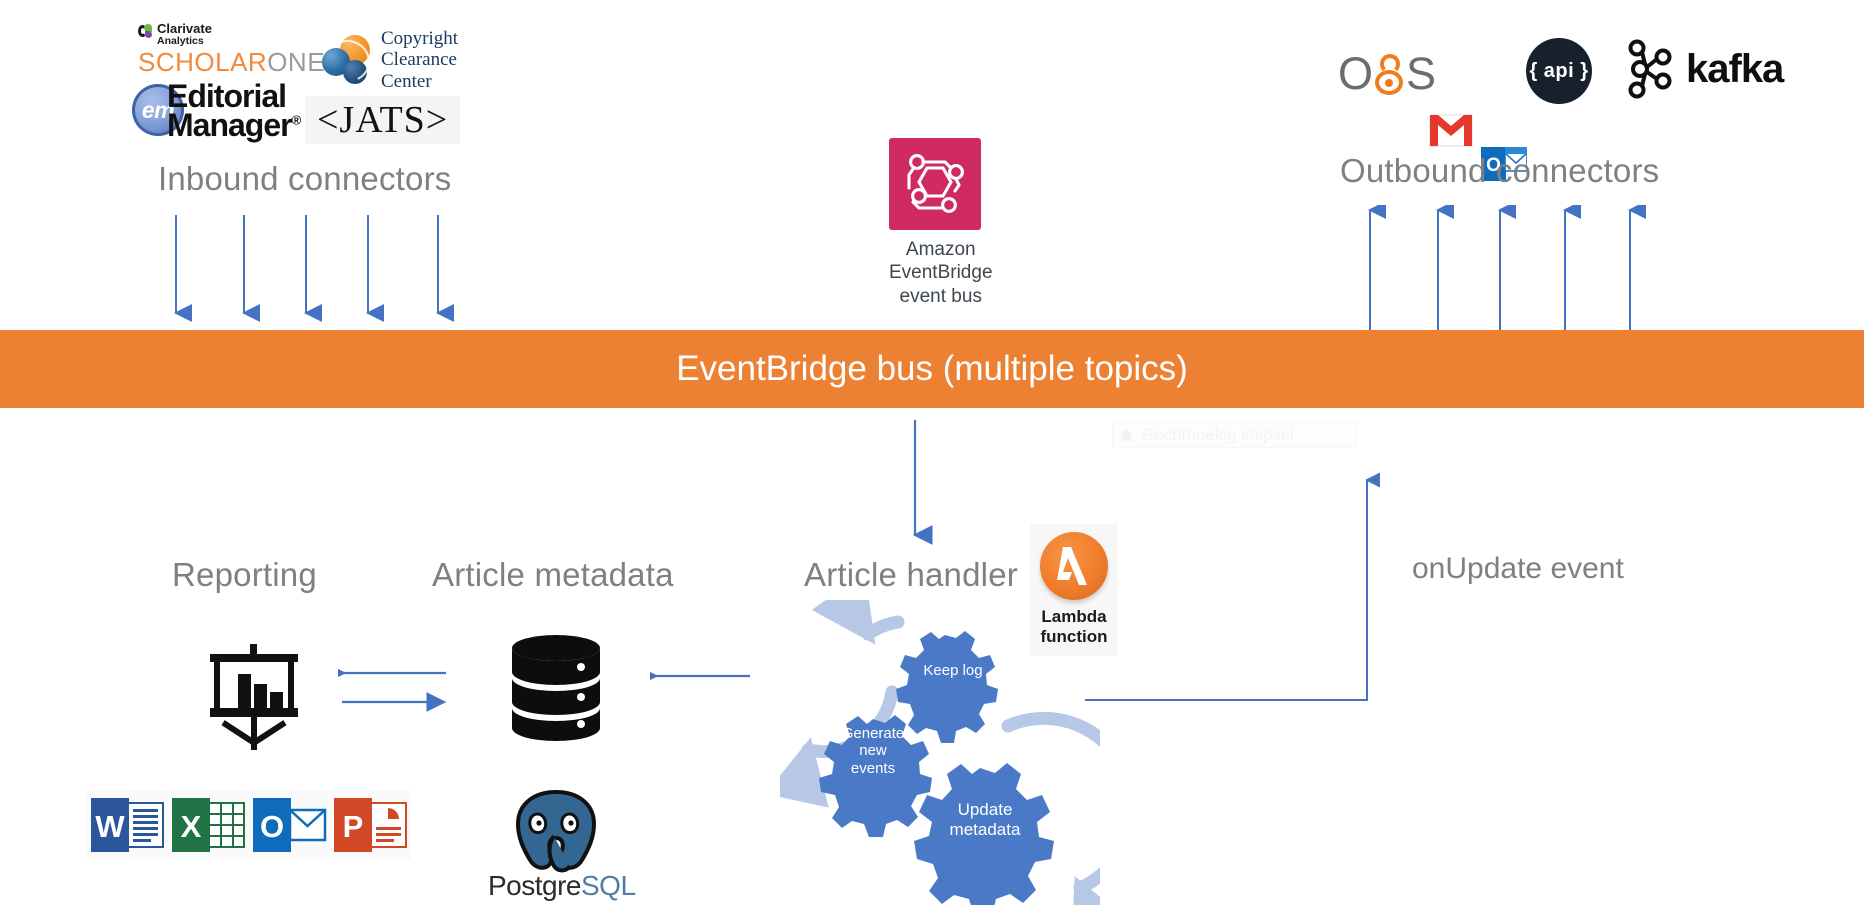  I want to click on gmail-icon, so click(1451, 130).